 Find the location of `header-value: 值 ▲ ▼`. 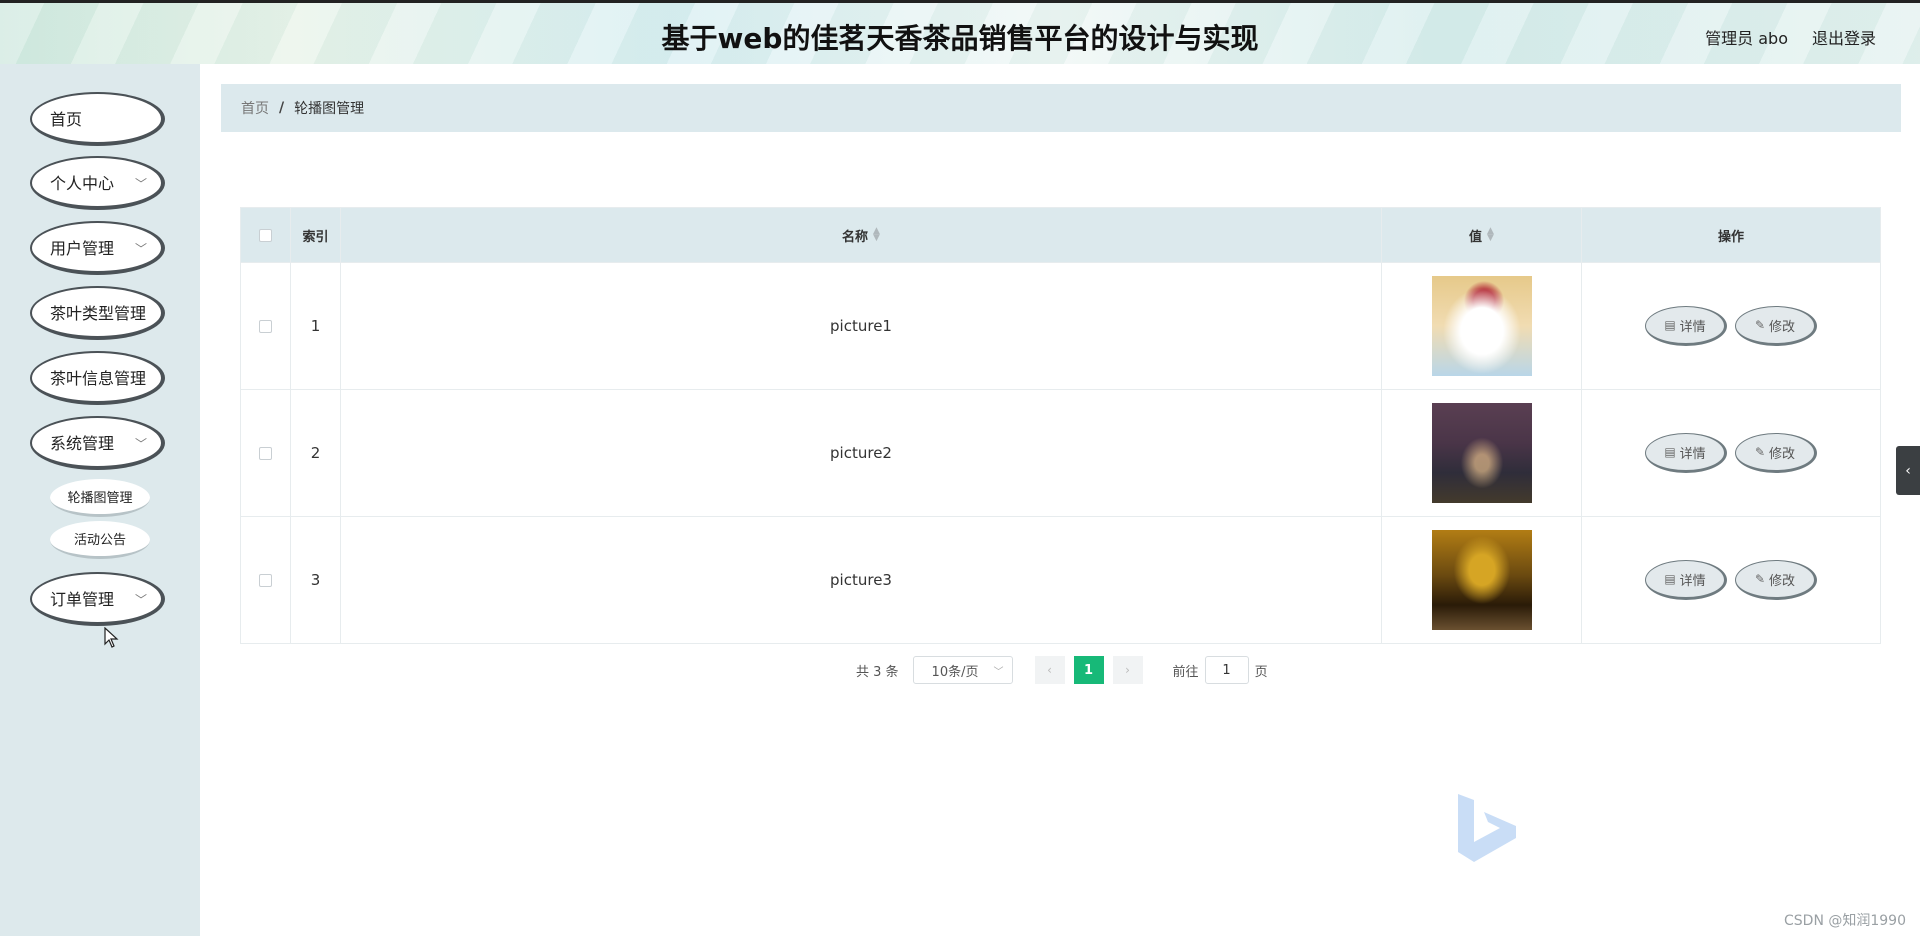

header-value: 值 ▲ ▼ is located at coordinates (1482, 235).